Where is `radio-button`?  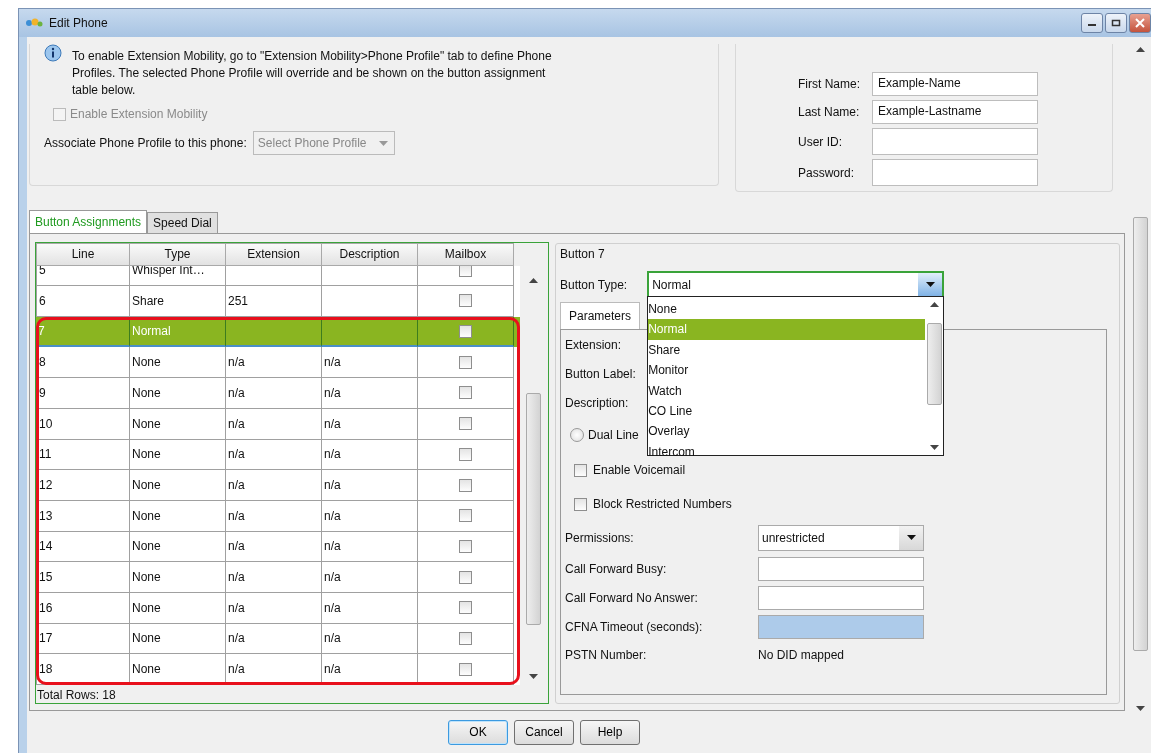
radio-button is located at coordinates (577, 435).